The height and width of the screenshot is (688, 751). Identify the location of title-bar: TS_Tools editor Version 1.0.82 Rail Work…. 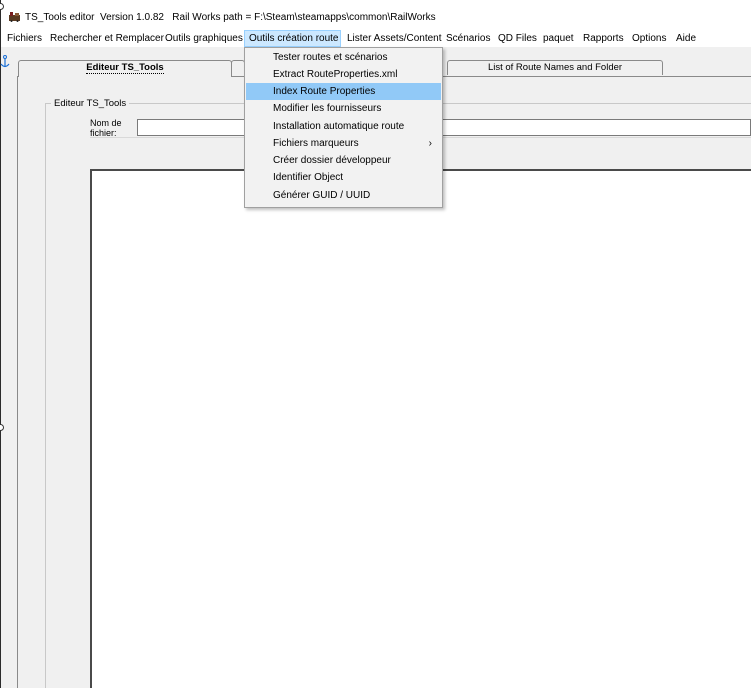
(375, 15).